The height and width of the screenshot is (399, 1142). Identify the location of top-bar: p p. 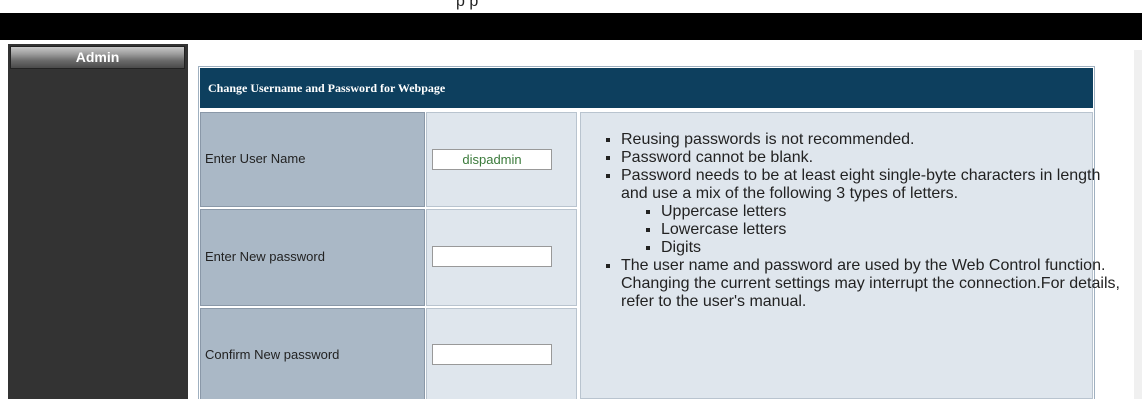
(571, 20).